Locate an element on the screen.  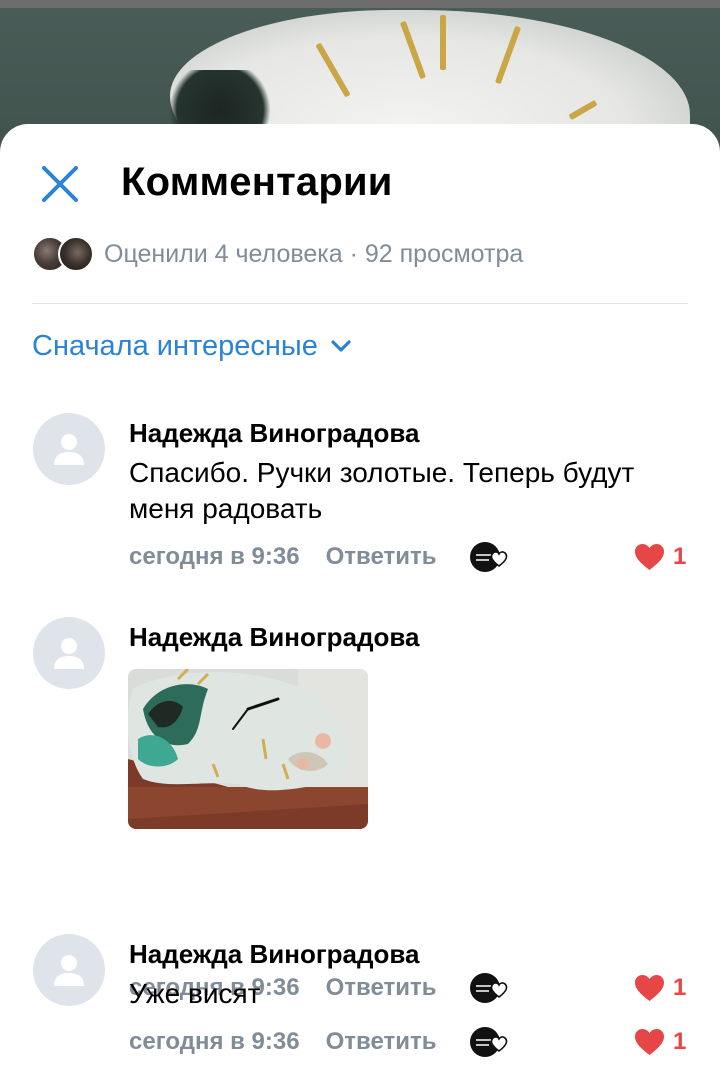
chevron-down-icon is located at coordinates (341, 346).